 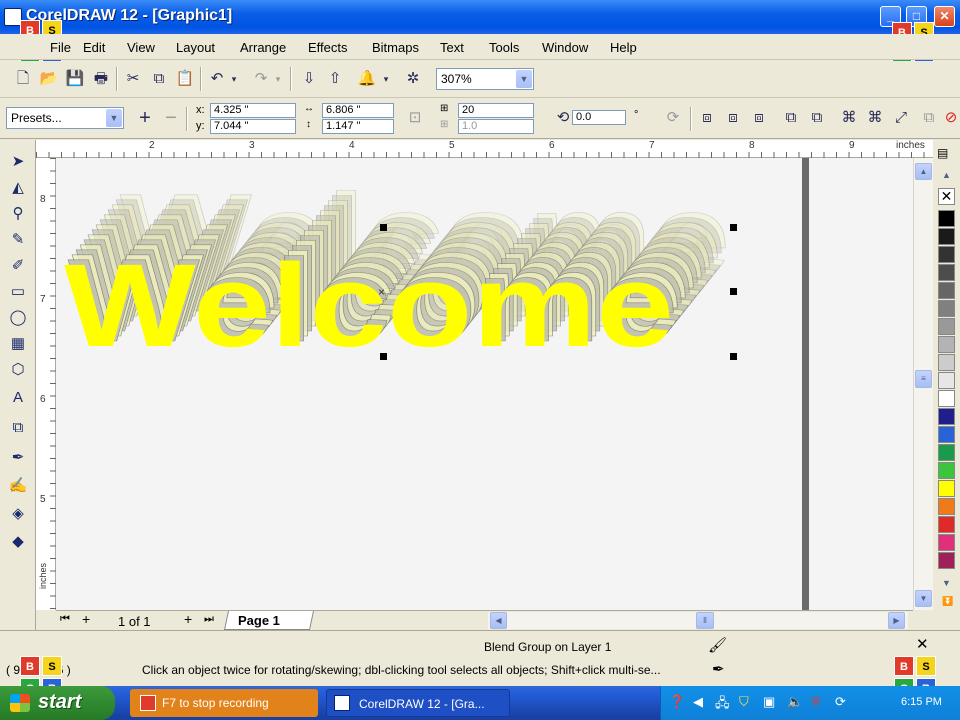 What do you see at coordinates (65, 118) in the screenshot?
I see `presets-select: Presets... ▼` at bounding box center [65, 118].